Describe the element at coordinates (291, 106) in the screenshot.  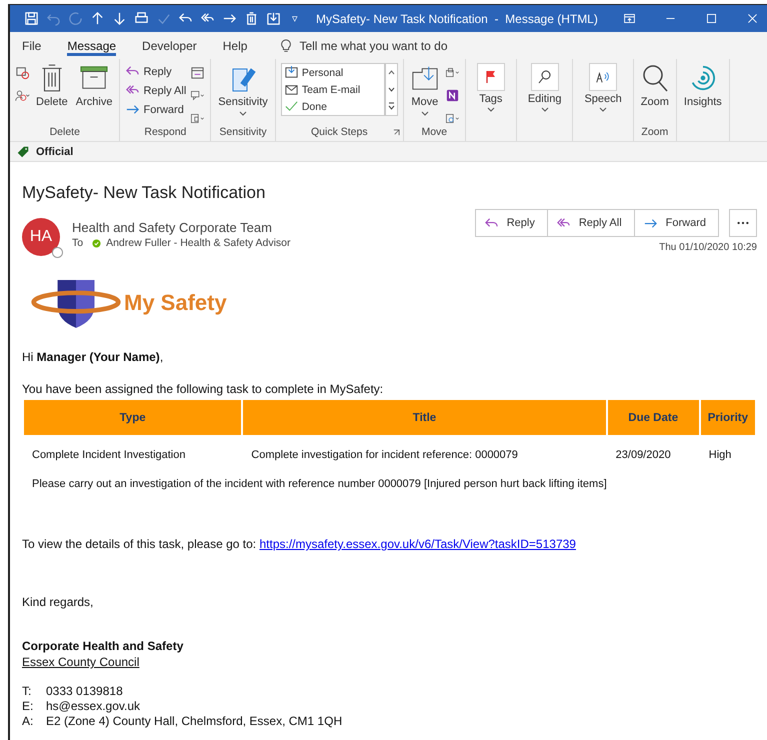
I see `checkmark-icon` at that location.